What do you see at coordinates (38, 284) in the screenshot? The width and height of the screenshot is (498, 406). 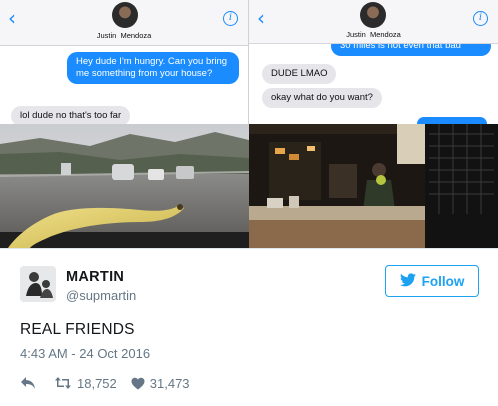 I see `avatar` at bounding box center [38, 284].